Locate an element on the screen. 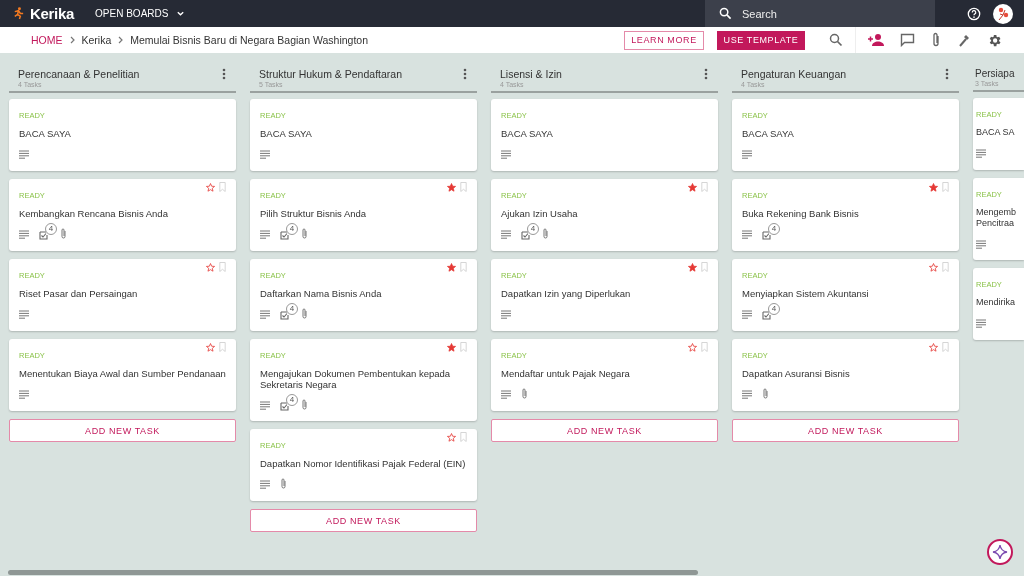 This screenshot has height=576, width=1024. column-title: Perencanaan & Penelitian is located at coordinates (79, 74).